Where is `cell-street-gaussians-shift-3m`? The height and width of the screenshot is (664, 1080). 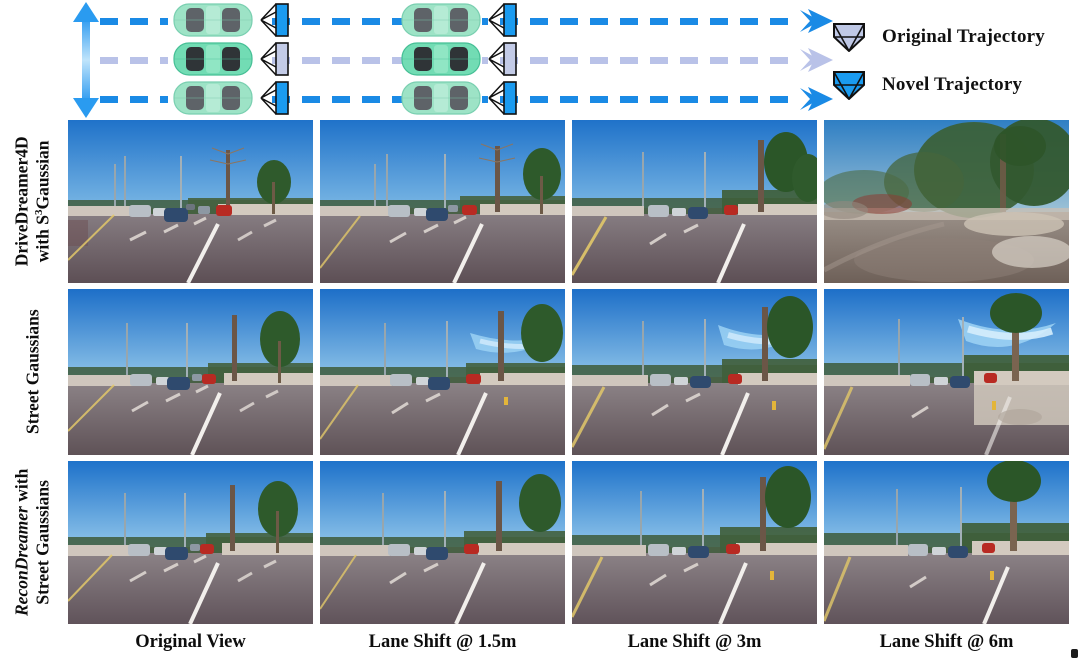 cell-street-gaussians-shift-3m is located at coordinates (694, 372).